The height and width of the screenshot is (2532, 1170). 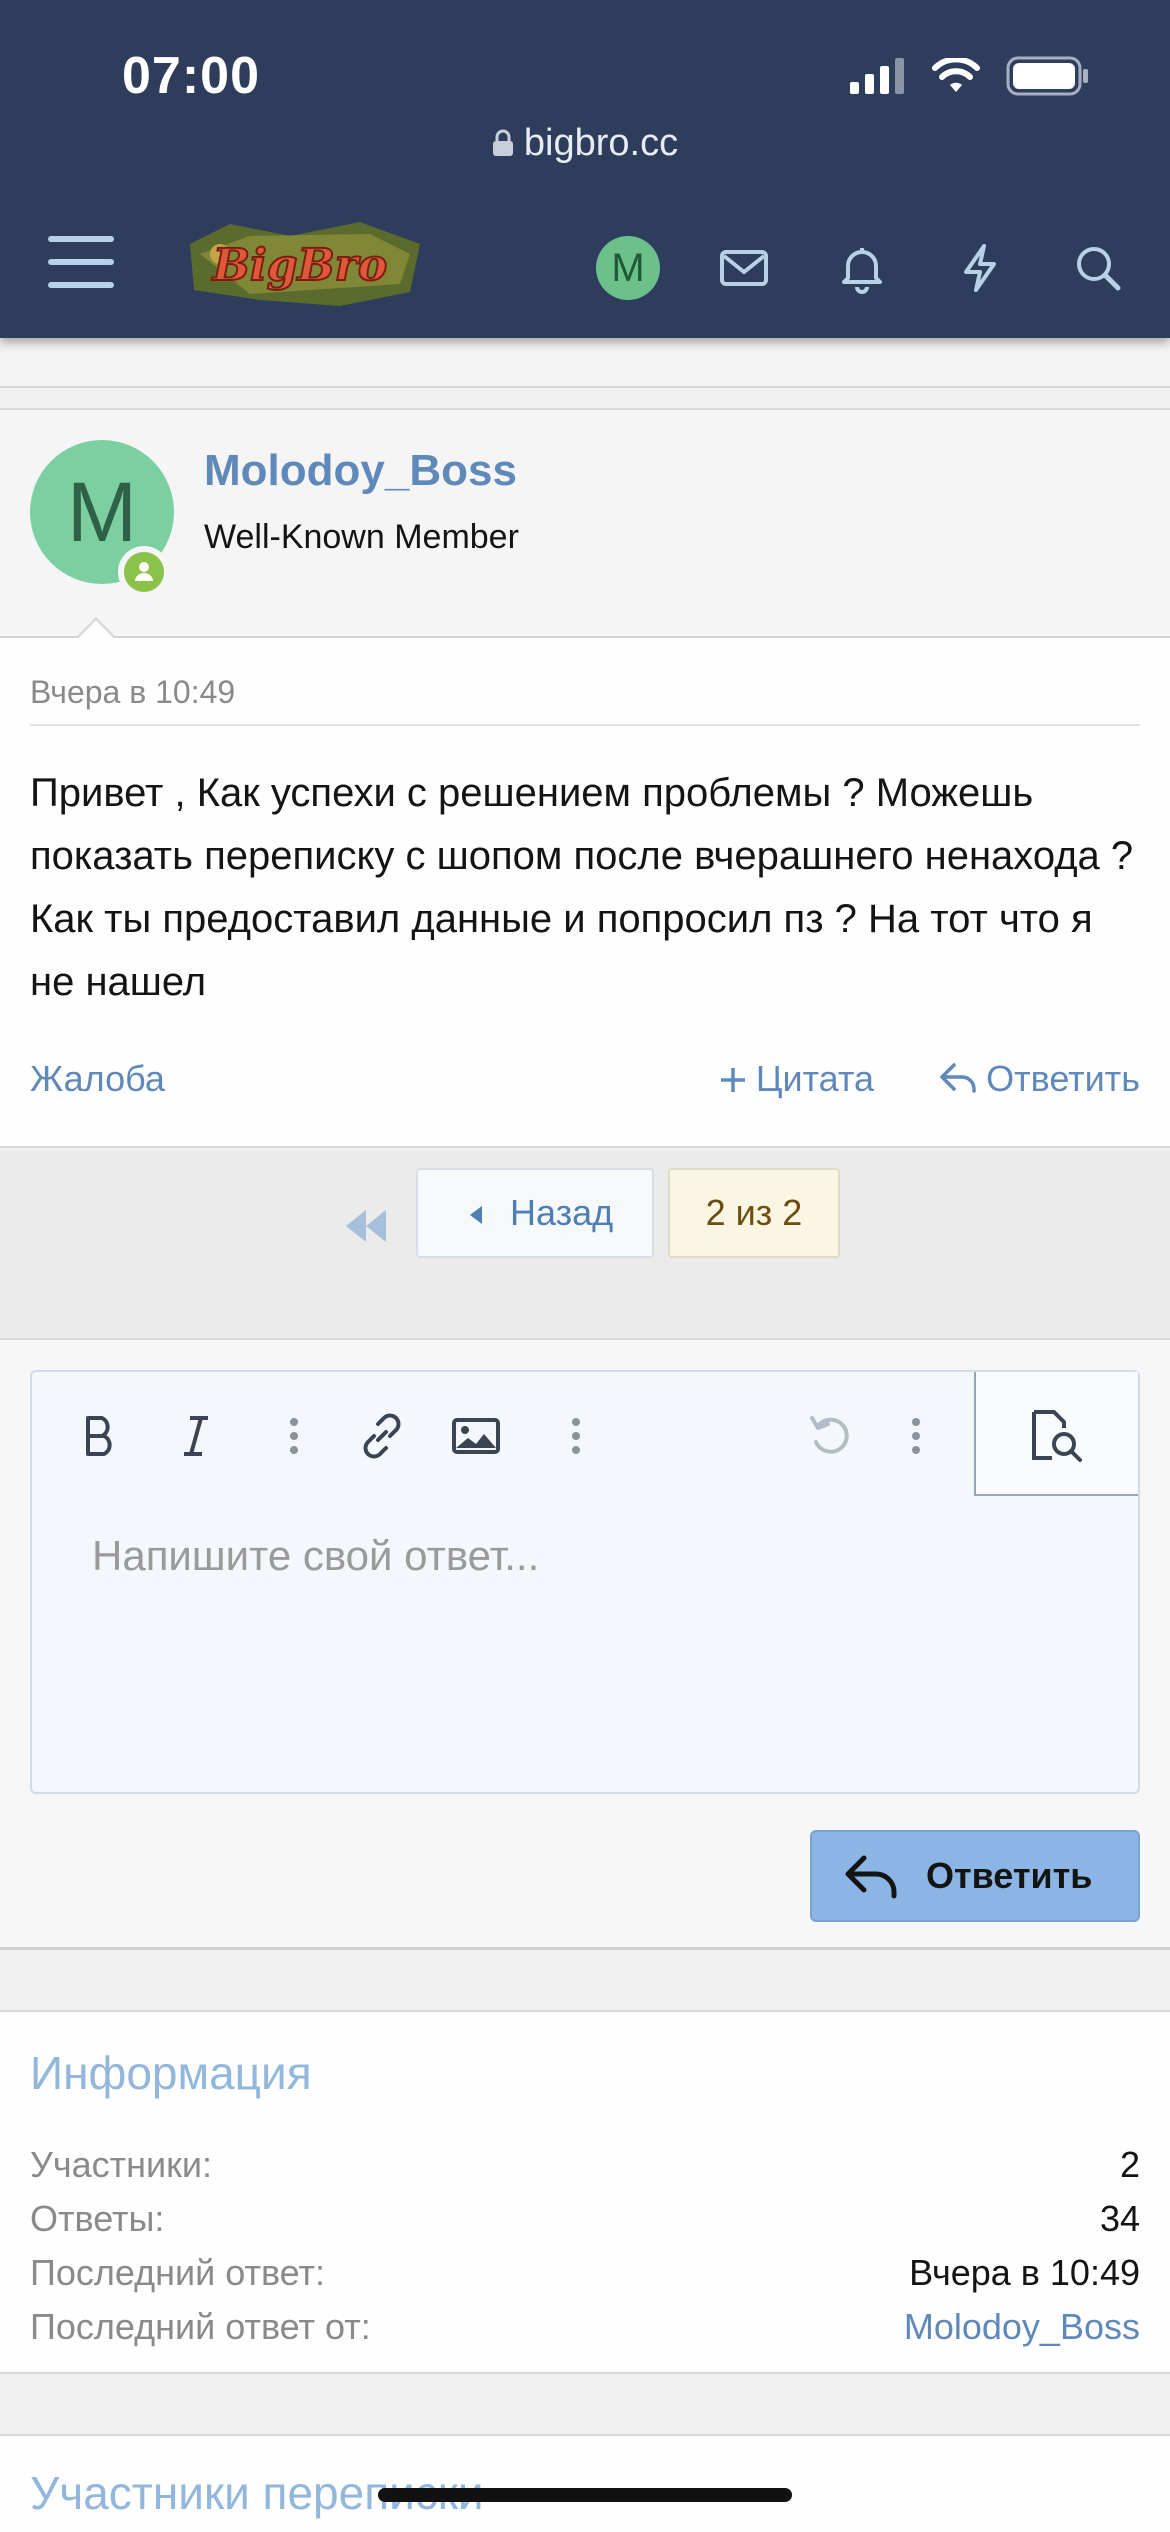 I want to click on info-value: 2, so click(x=1129, y=2164).